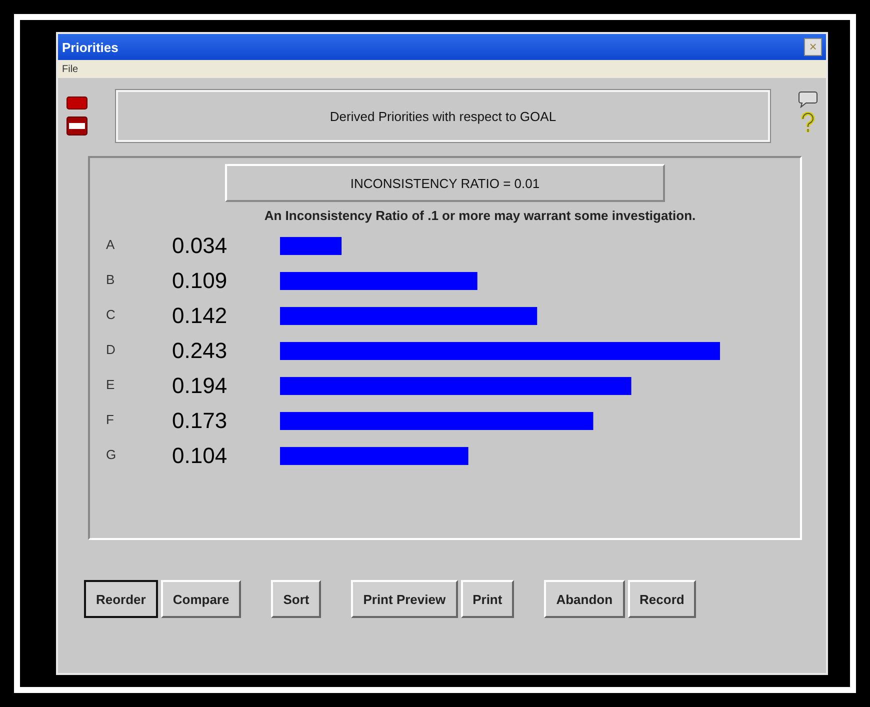 The width and height of the screenshot is (870, 707). Describe the element at coordinates (110, 279) in the screenshot. I see `category-label: B` at that location.